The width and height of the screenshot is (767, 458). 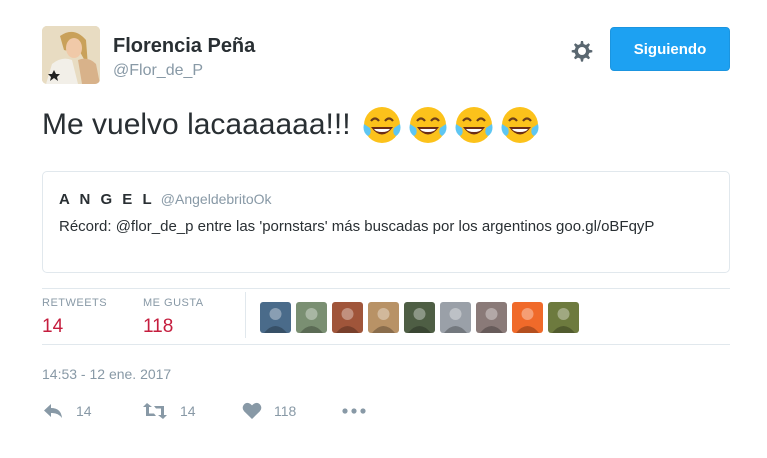 What do you see at coordinates (184, 46) in the screenshot?
I see `author-display-name: Florencia Peña` at bounding box center [184, 46].